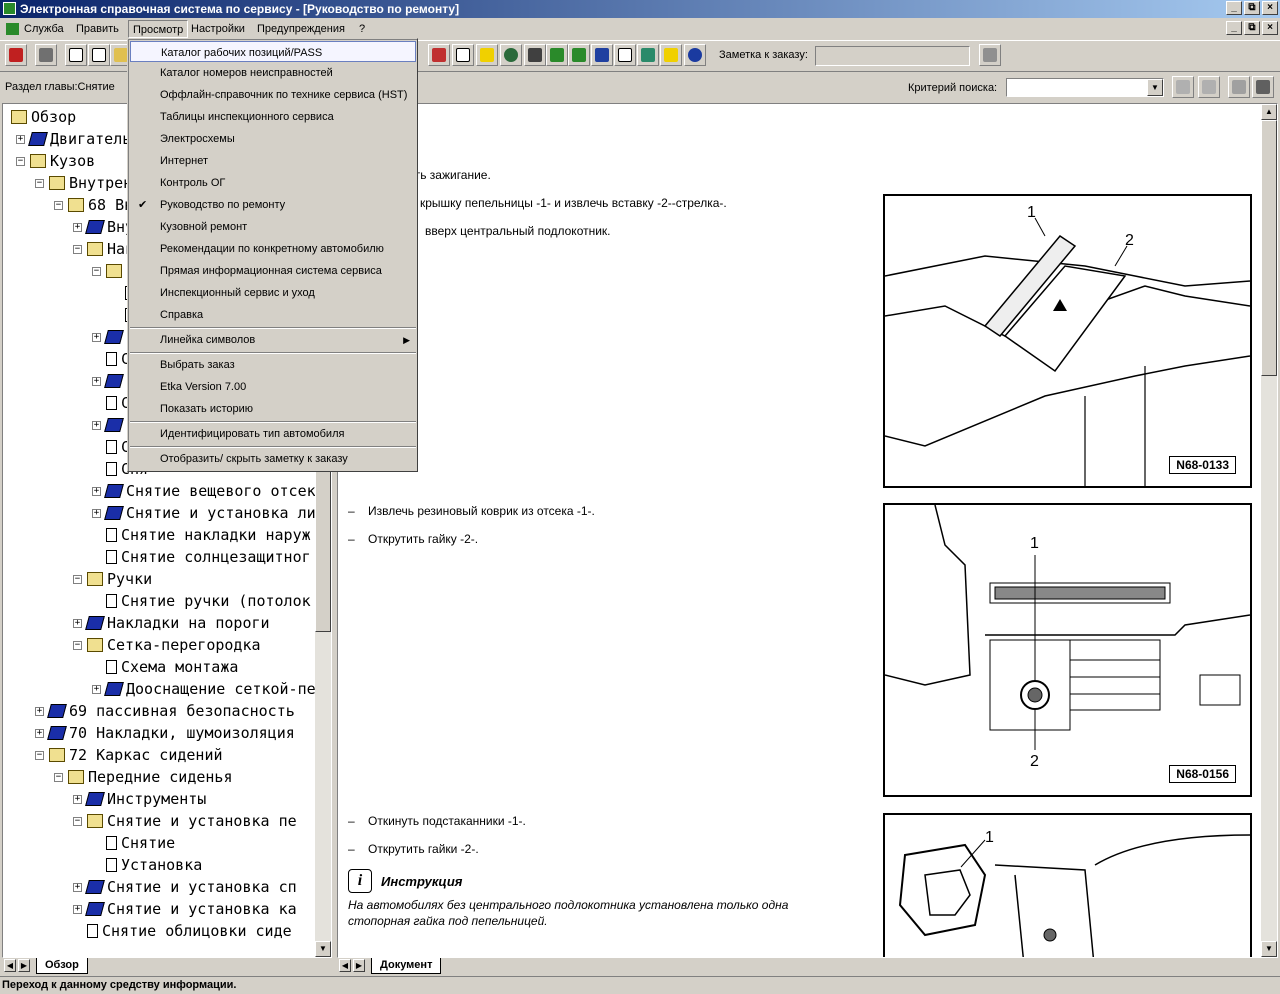 Image resolution: width=1280 pixels, height=994 pixels. What do you see at coordinates (273, 365) in the screenshot?
I see `menu-item-select-order: Выбрать заказ` at bounding box center [273, 365].